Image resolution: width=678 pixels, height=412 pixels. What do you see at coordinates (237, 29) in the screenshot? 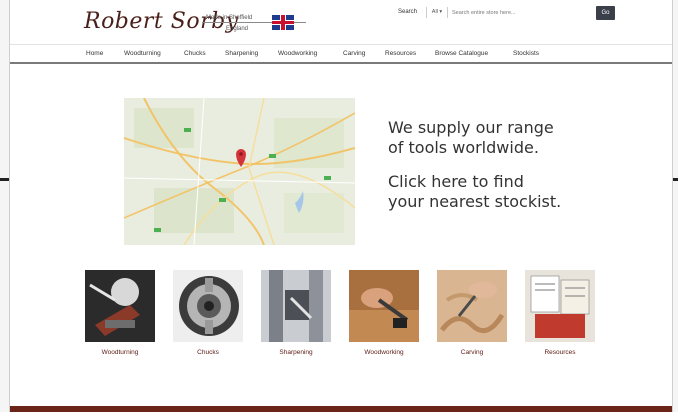
I see `logo-tagline-location: England` at bounding box center [237, 29].